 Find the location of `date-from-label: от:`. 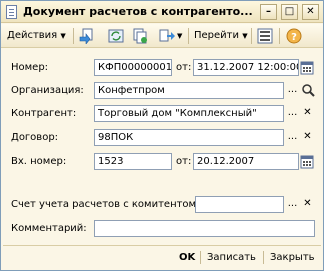

date-from-label: от: is located at coordinates (184, 67).